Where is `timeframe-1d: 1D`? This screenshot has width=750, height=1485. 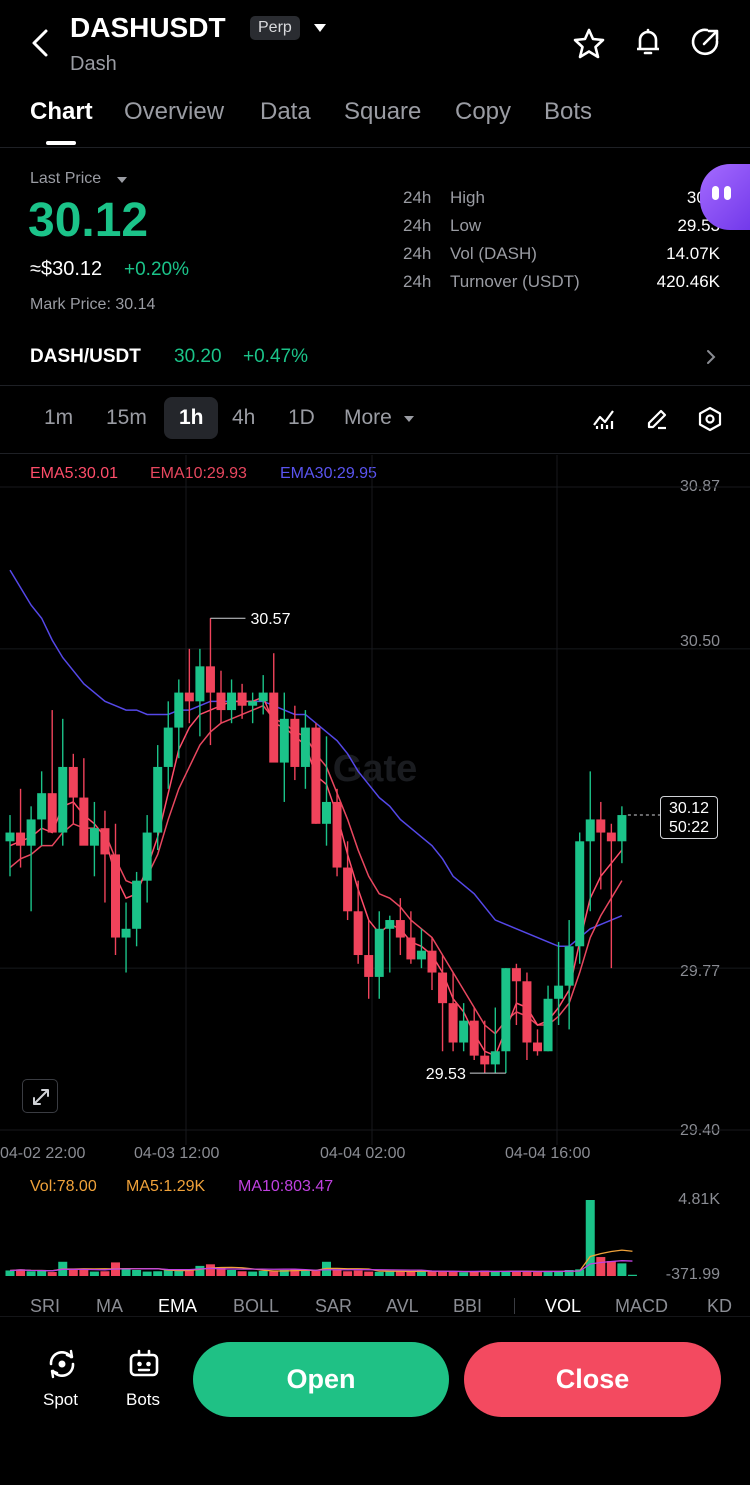 timeframe-1d: 1D is located at coordinates (301, 418).